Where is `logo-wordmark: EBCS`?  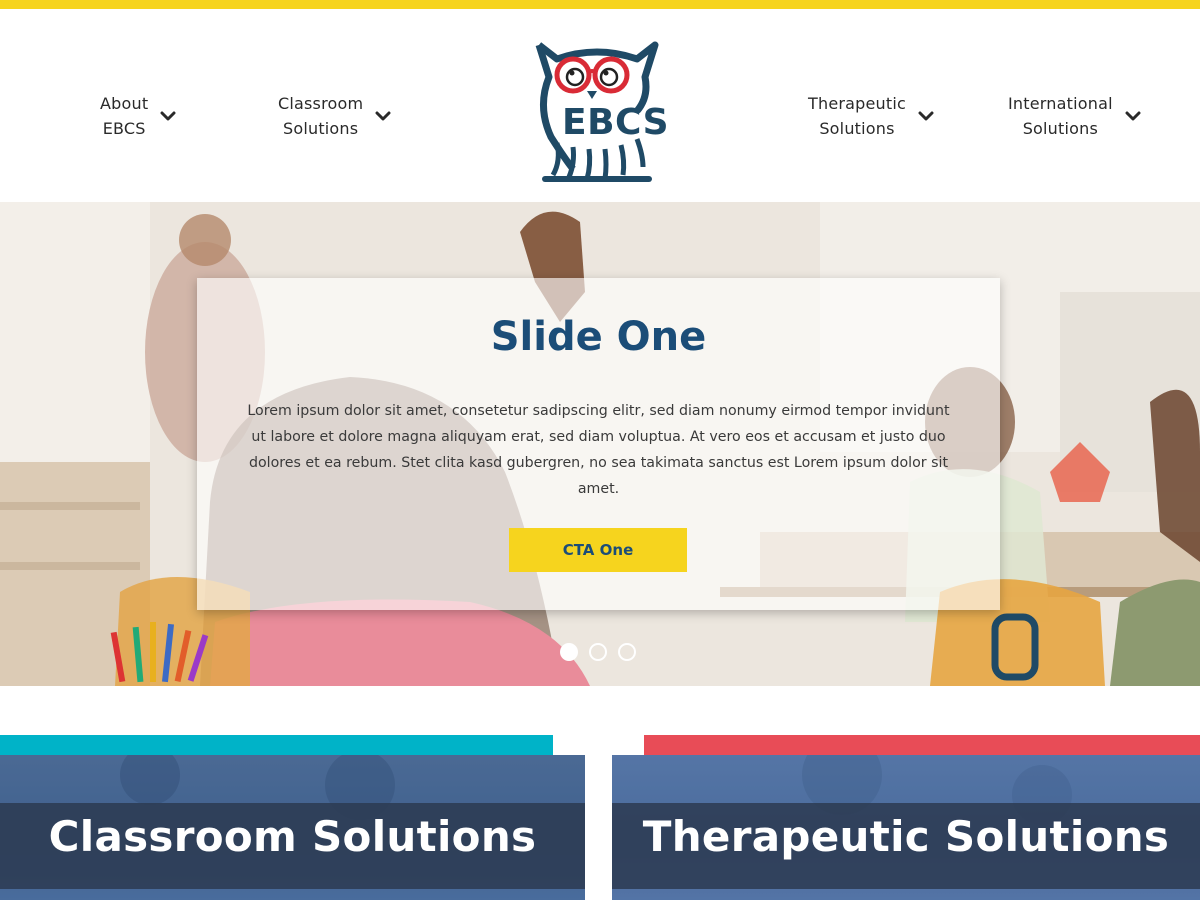 logo-wordmark: EBCS is located at coordinates (616, 122).